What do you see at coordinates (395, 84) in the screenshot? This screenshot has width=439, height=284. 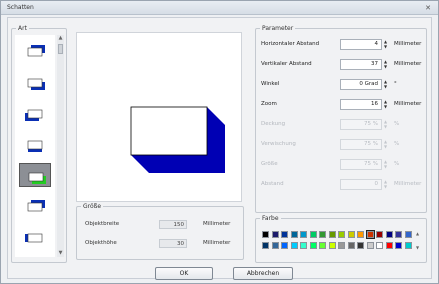 I see `param-unit-2: °` at bounding box center [395, 84].